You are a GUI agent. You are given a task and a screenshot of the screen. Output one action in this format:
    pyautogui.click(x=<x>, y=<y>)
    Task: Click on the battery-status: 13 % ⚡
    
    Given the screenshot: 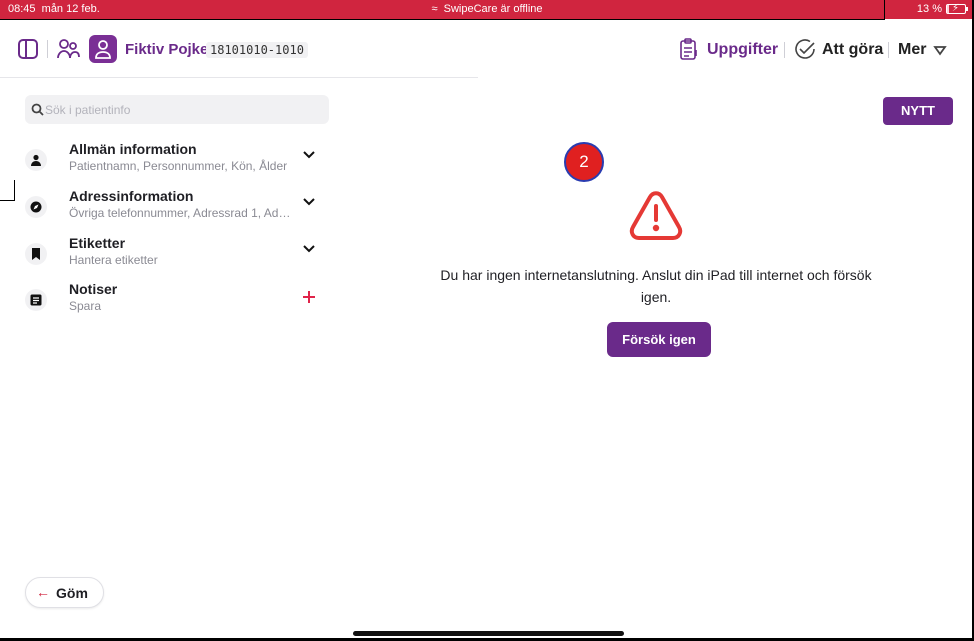 What is the action you would take?
    pyautogui.click(x=942, y=9)
    